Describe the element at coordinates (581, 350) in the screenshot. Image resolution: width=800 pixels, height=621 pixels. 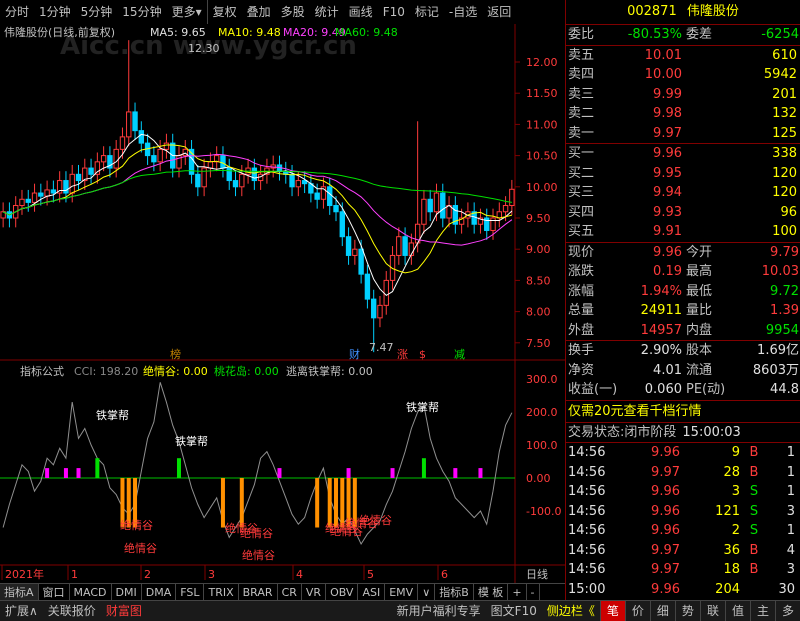
I see `stats-label: 换手` at that location.